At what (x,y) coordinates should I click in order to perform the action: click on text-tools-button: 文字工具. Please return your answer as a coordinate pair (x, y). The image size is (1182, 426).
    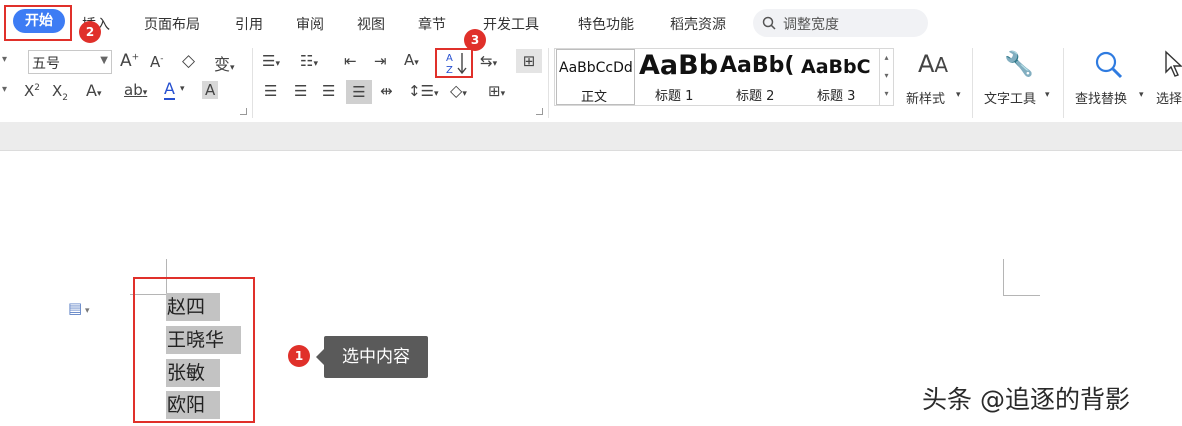
    Looking at the image, I should click on (1010, 97).